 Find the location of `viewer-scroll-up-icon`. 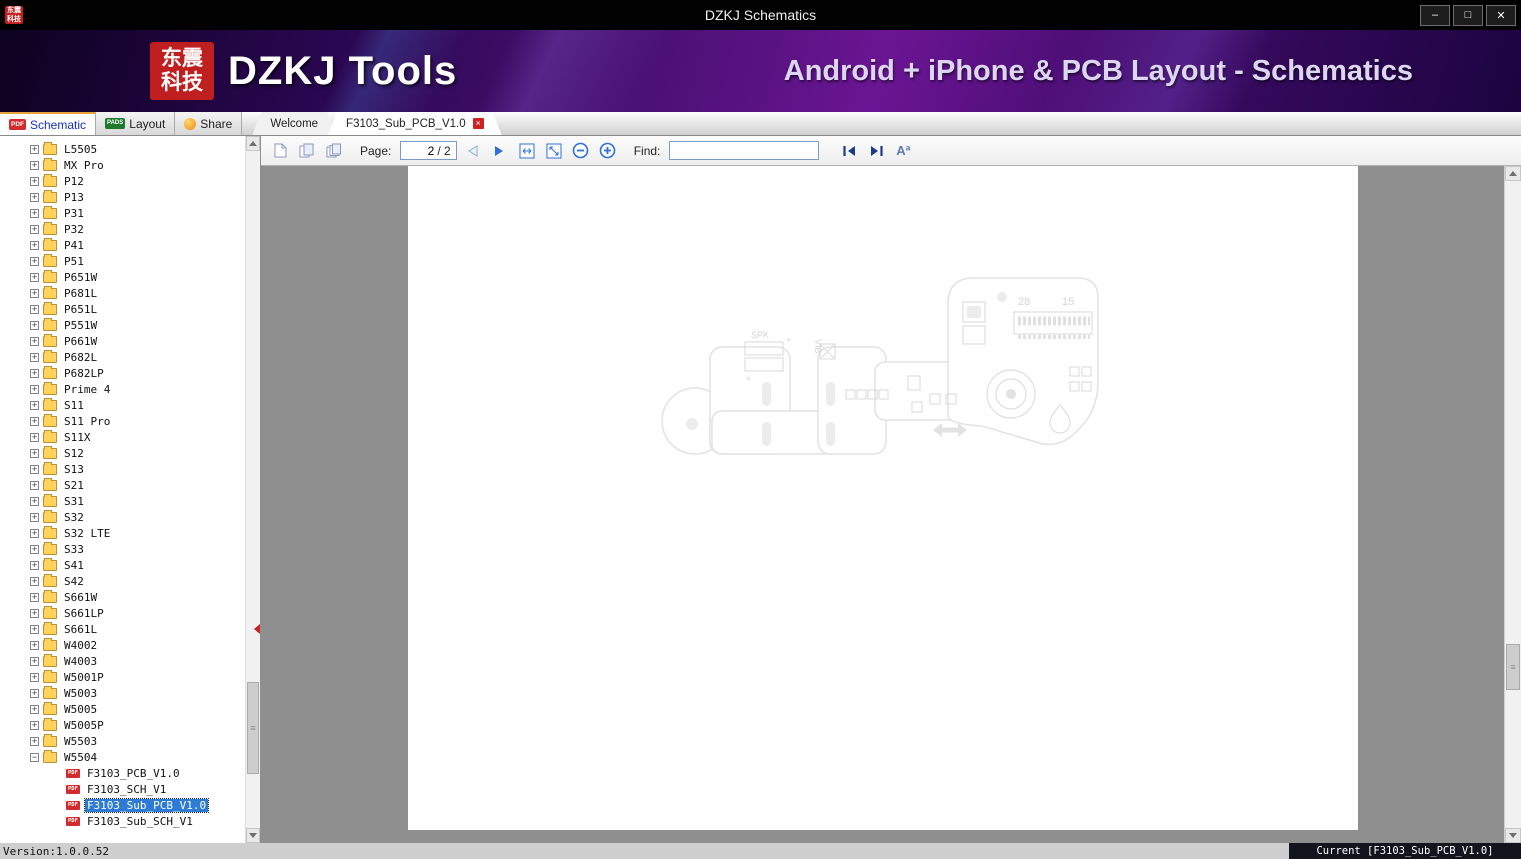

viewer-scroll-up-icon is located at coordinates (1513, 173).